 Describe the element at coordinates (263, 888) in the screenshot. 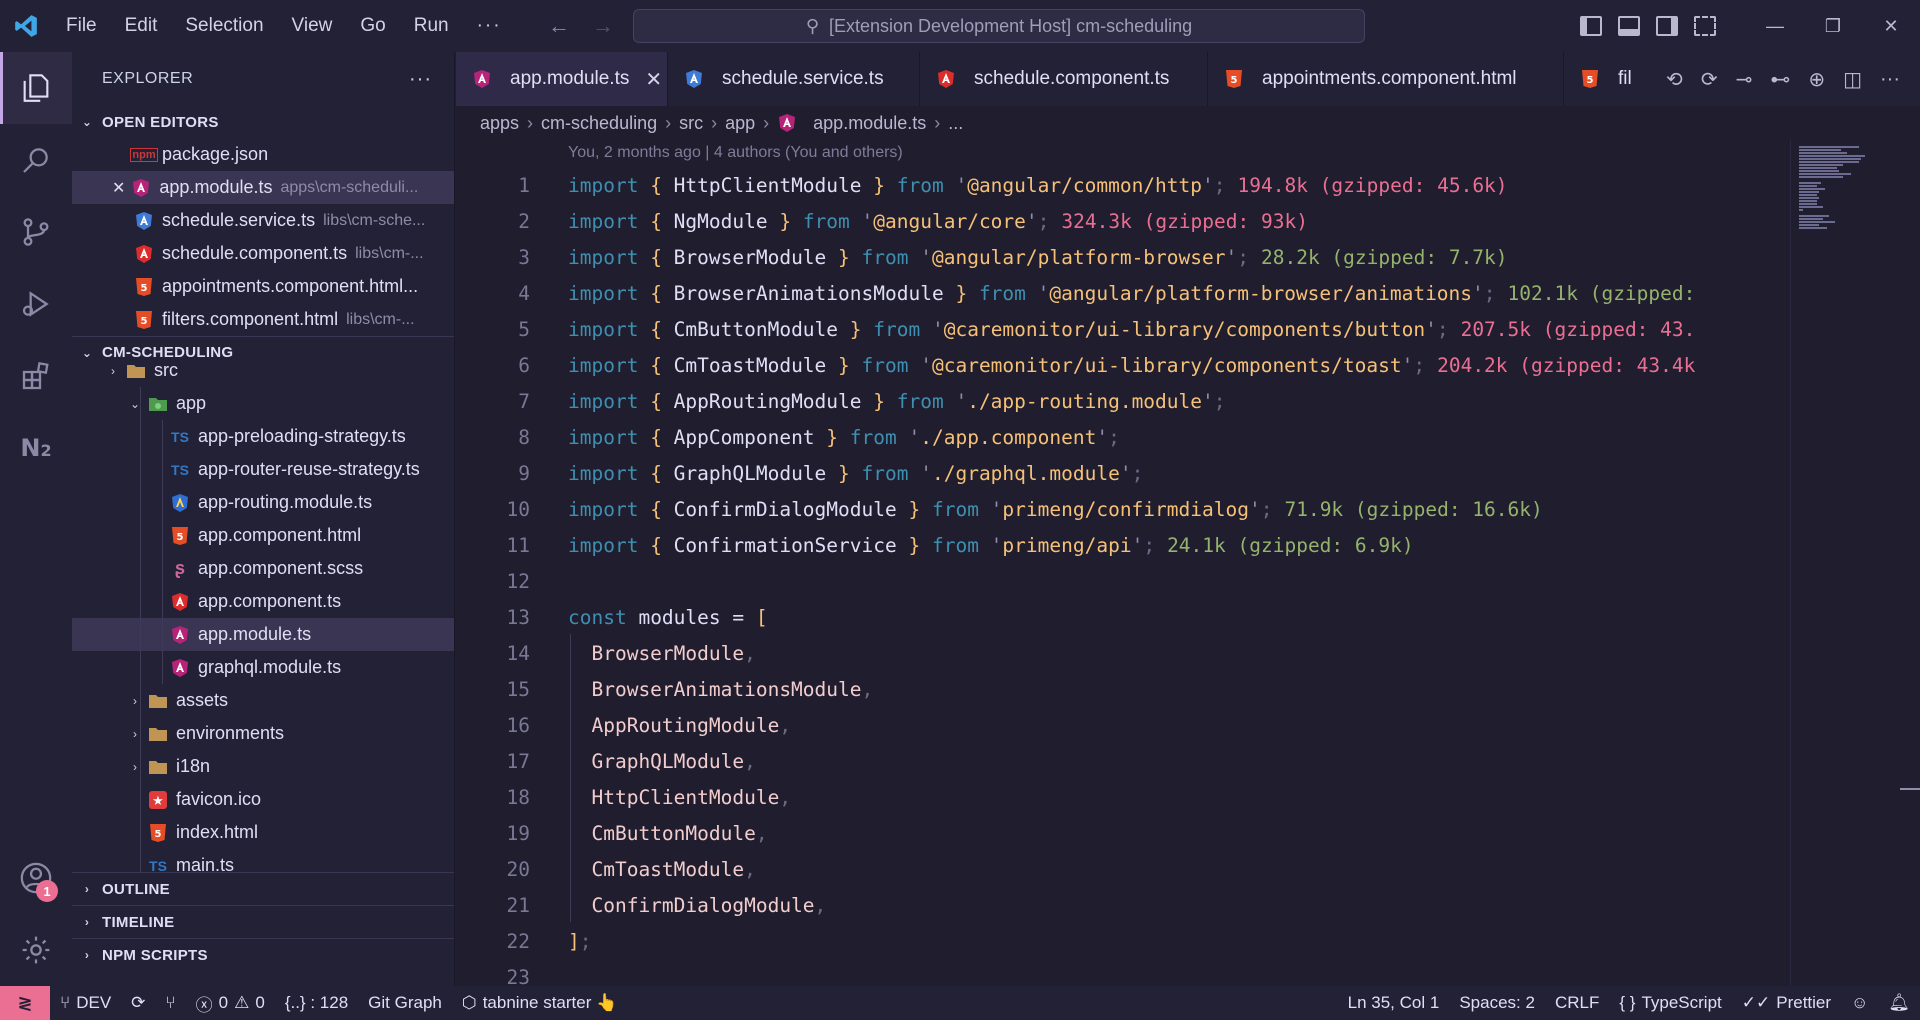

I see `outline-header: › OUTLINE` at that location.